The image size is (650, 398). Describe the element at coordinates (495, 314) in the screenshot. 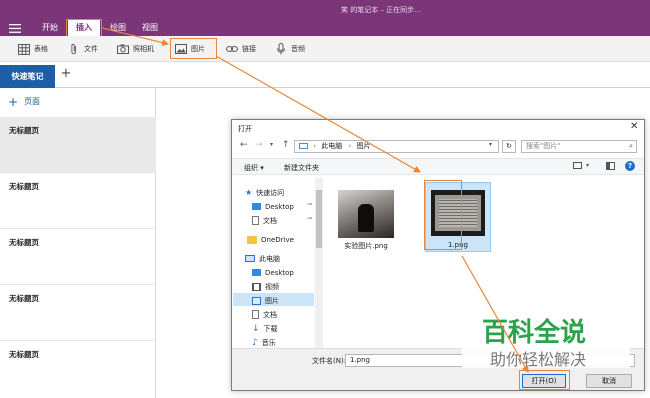

I see `arrow-file-to-open` at that location.